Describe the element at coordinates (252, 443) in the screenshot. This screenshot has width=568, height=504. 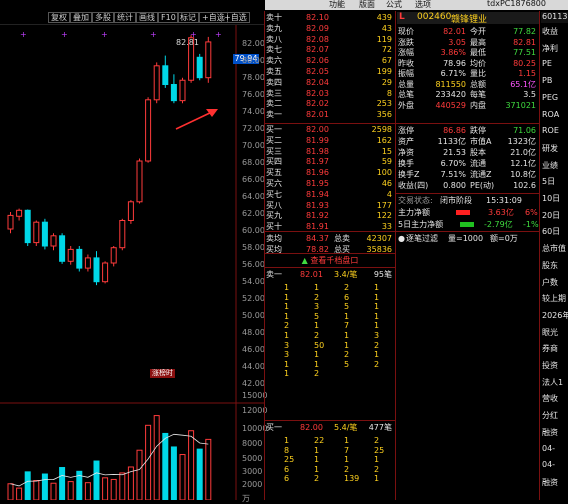
I see `volume-axis-label: 8000` at that location.